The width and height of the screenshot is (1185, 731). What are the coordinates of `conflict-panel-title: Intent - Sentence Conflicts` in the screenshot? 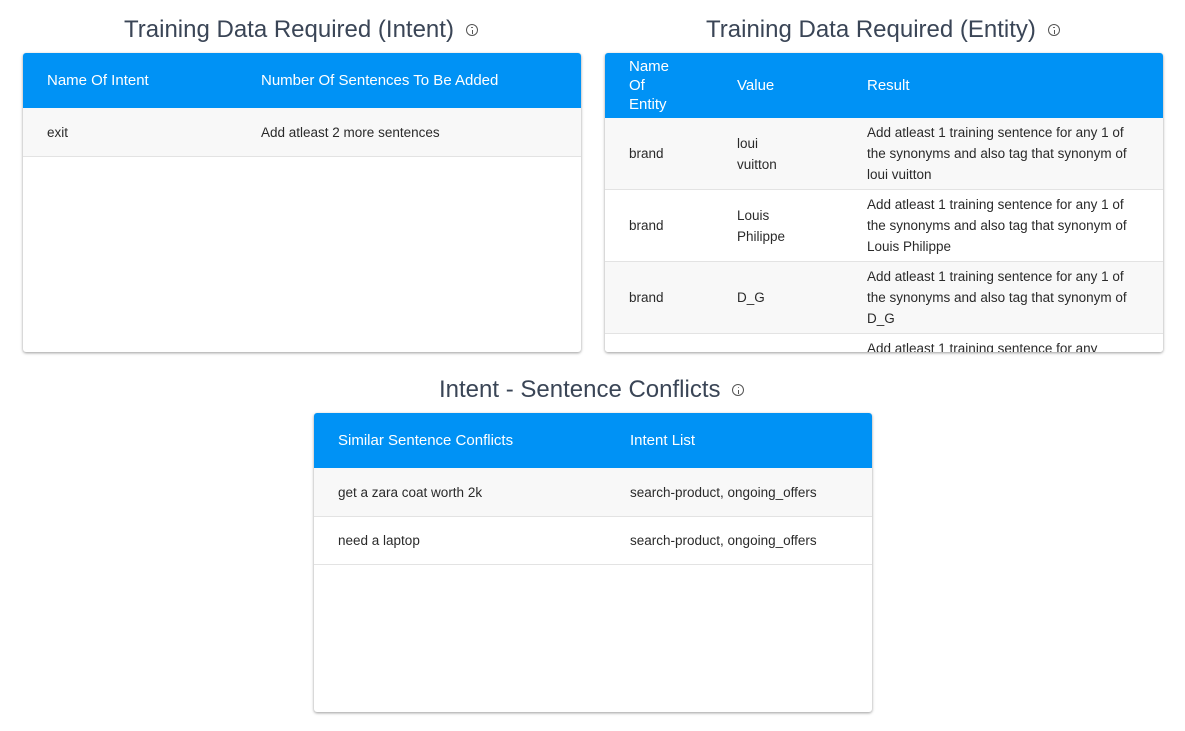 It's located at (592, 390).